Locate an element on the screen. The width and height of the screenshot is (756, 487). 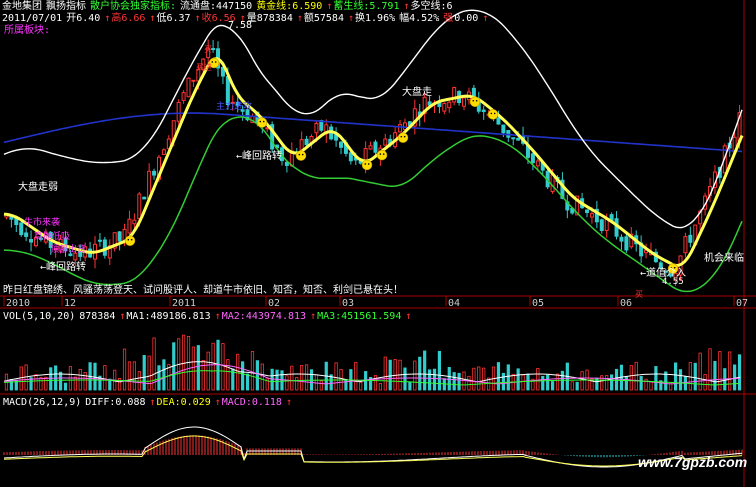
annotation-low-price: 4.55 is located at coordinates (673, 282).